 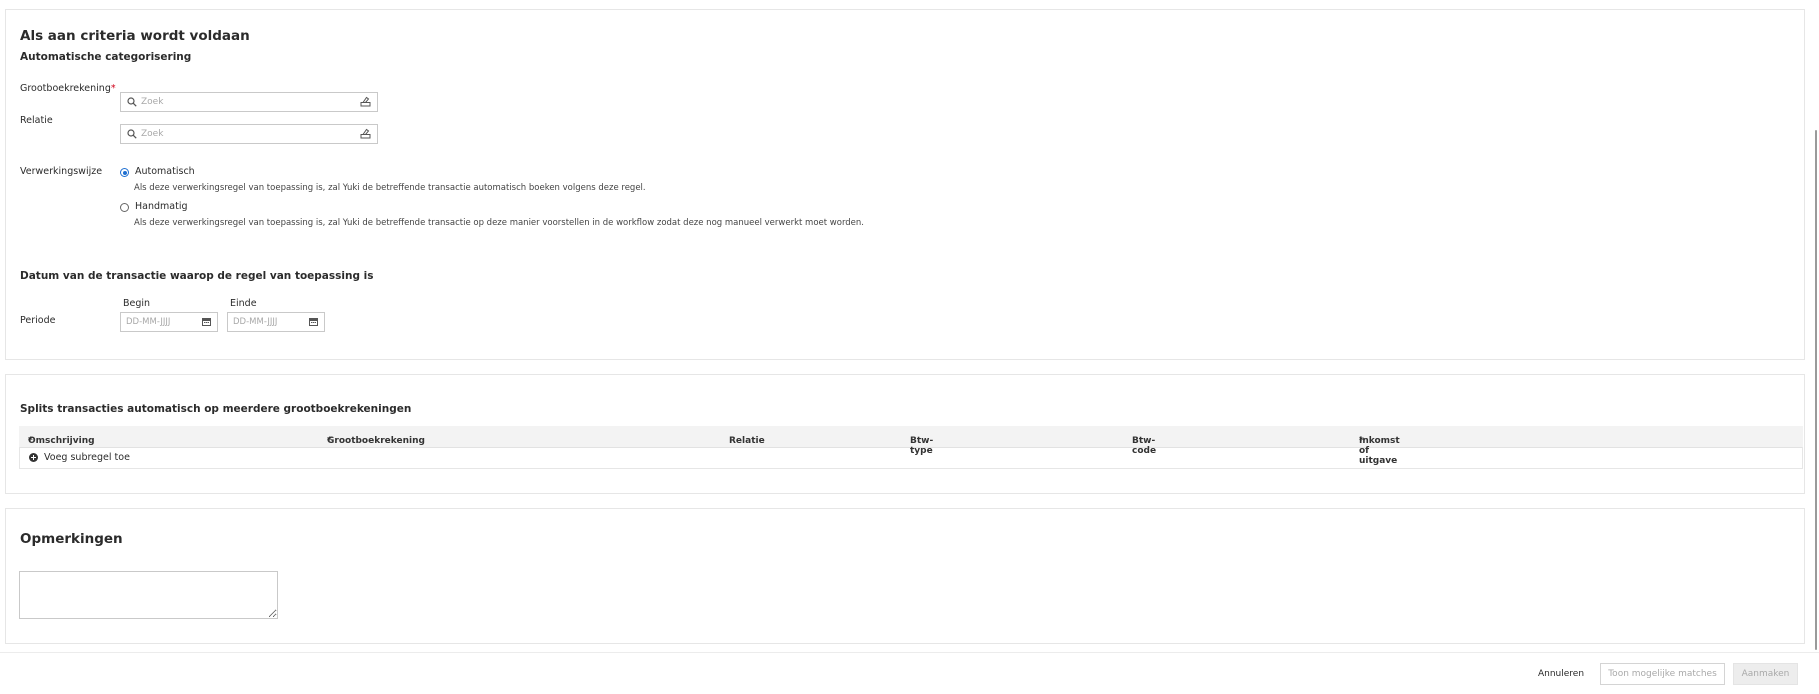 I want to click on radio-automatisch-label: Automatisch, so click(x=165, y=171).